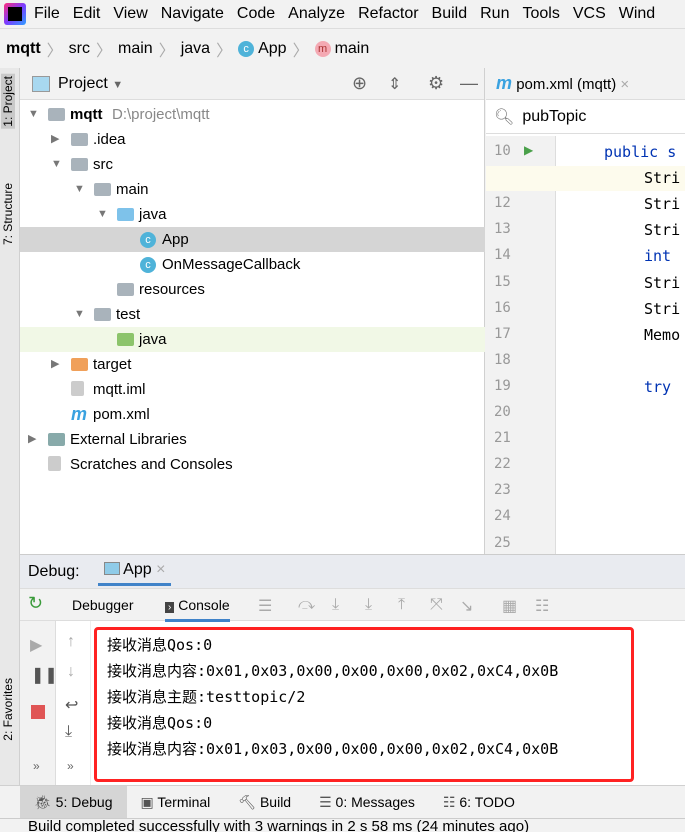 The width and height of the screenshot is (685, 832). What do you see at coordinates (469, 83) in the screenshot?
I see `hide-icon: —` at bounding box center [469, 83].